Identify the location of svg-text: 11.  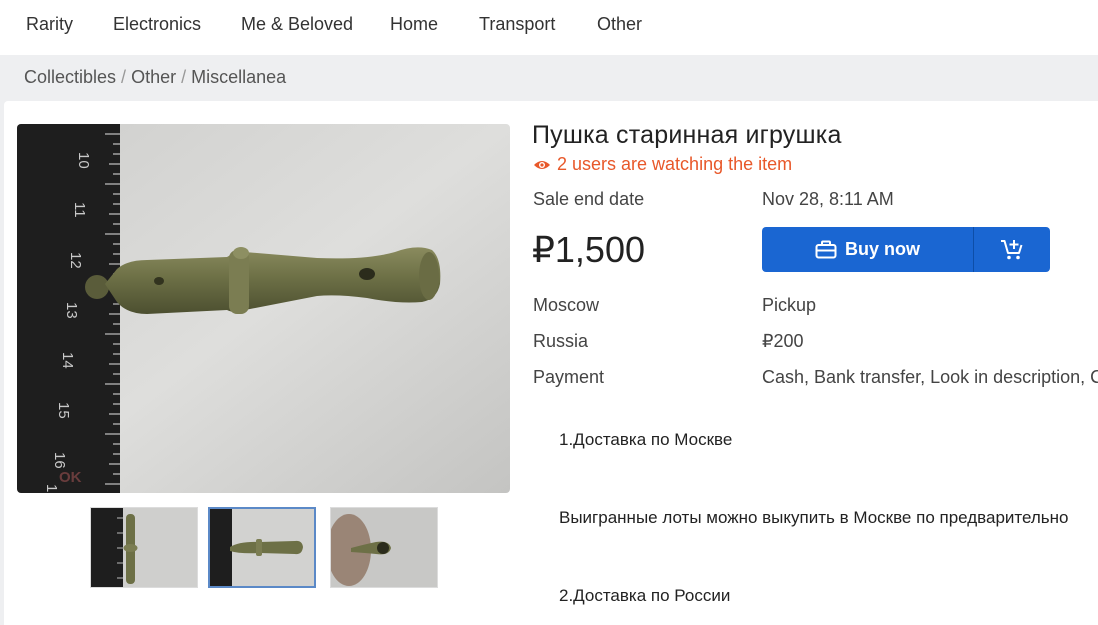
(79, 210).